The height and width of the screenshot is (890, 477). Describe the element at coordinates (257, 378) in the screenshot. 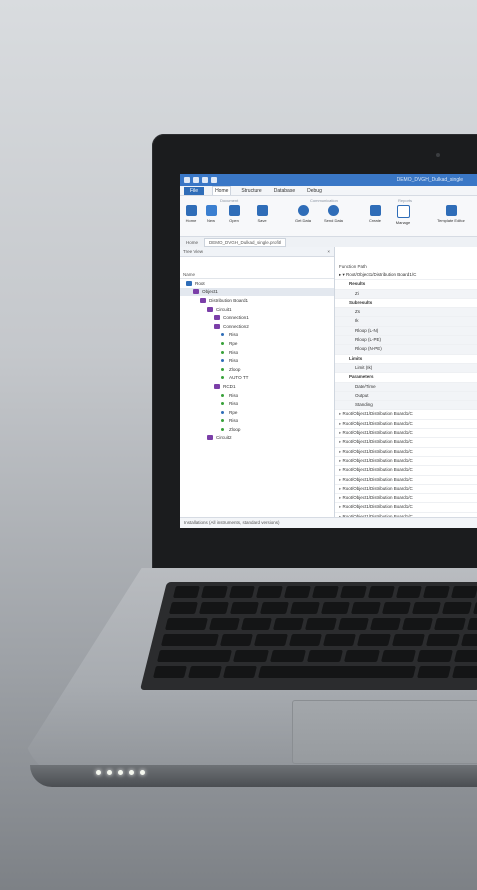

I see `tree-node: AUTO TT` at that location.